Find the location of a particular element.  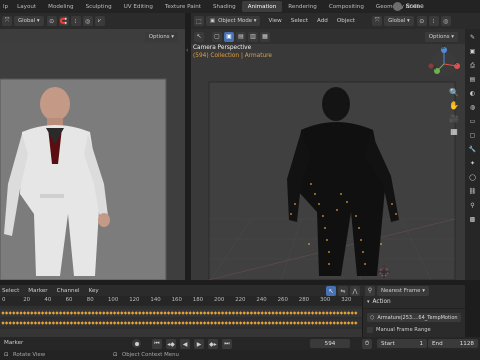

action-name-field: ⬡ Armature|253....64_TempMotion is located at coordinates (414, 317).